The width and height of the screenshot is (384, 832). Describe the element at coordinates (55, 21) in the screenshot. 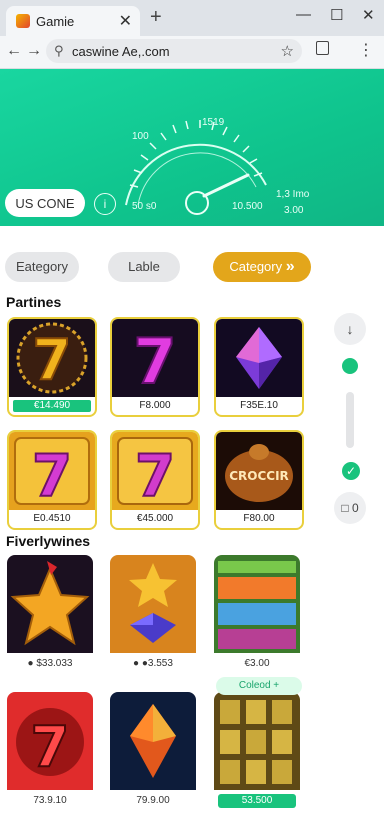

I see `tab-title: Gamie` at that location.